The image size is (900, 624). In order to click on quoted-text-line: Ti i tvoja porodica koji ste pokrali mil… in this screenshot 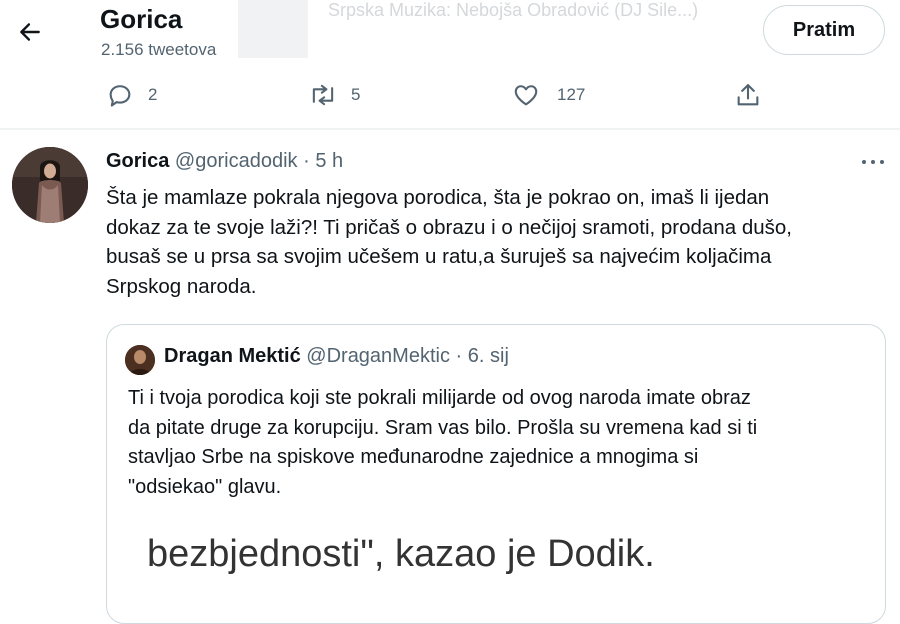, I will do `click(439, 398)`.